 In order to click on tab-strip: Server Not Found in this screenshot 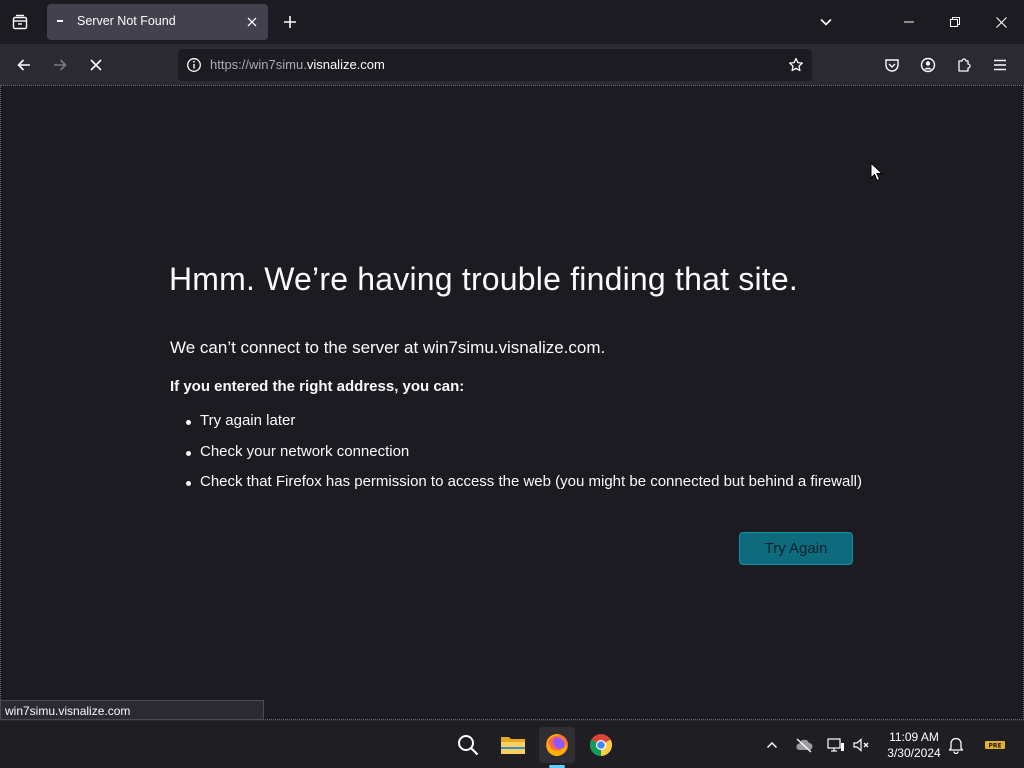, I will do `click(512, 22)`.